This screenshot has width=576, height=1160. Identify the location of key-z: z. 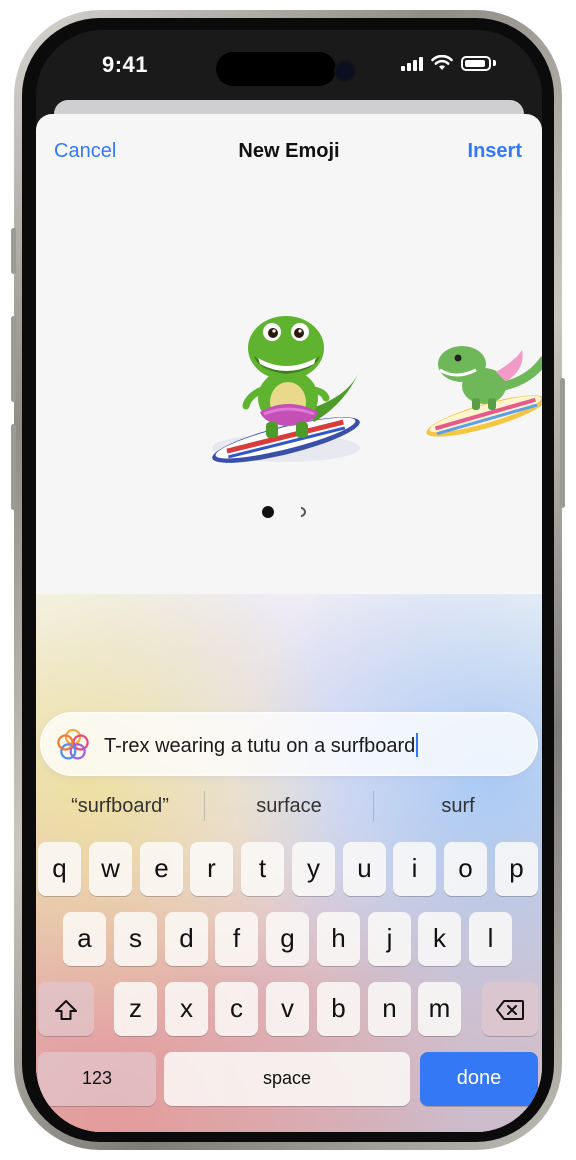
(135, 1009).